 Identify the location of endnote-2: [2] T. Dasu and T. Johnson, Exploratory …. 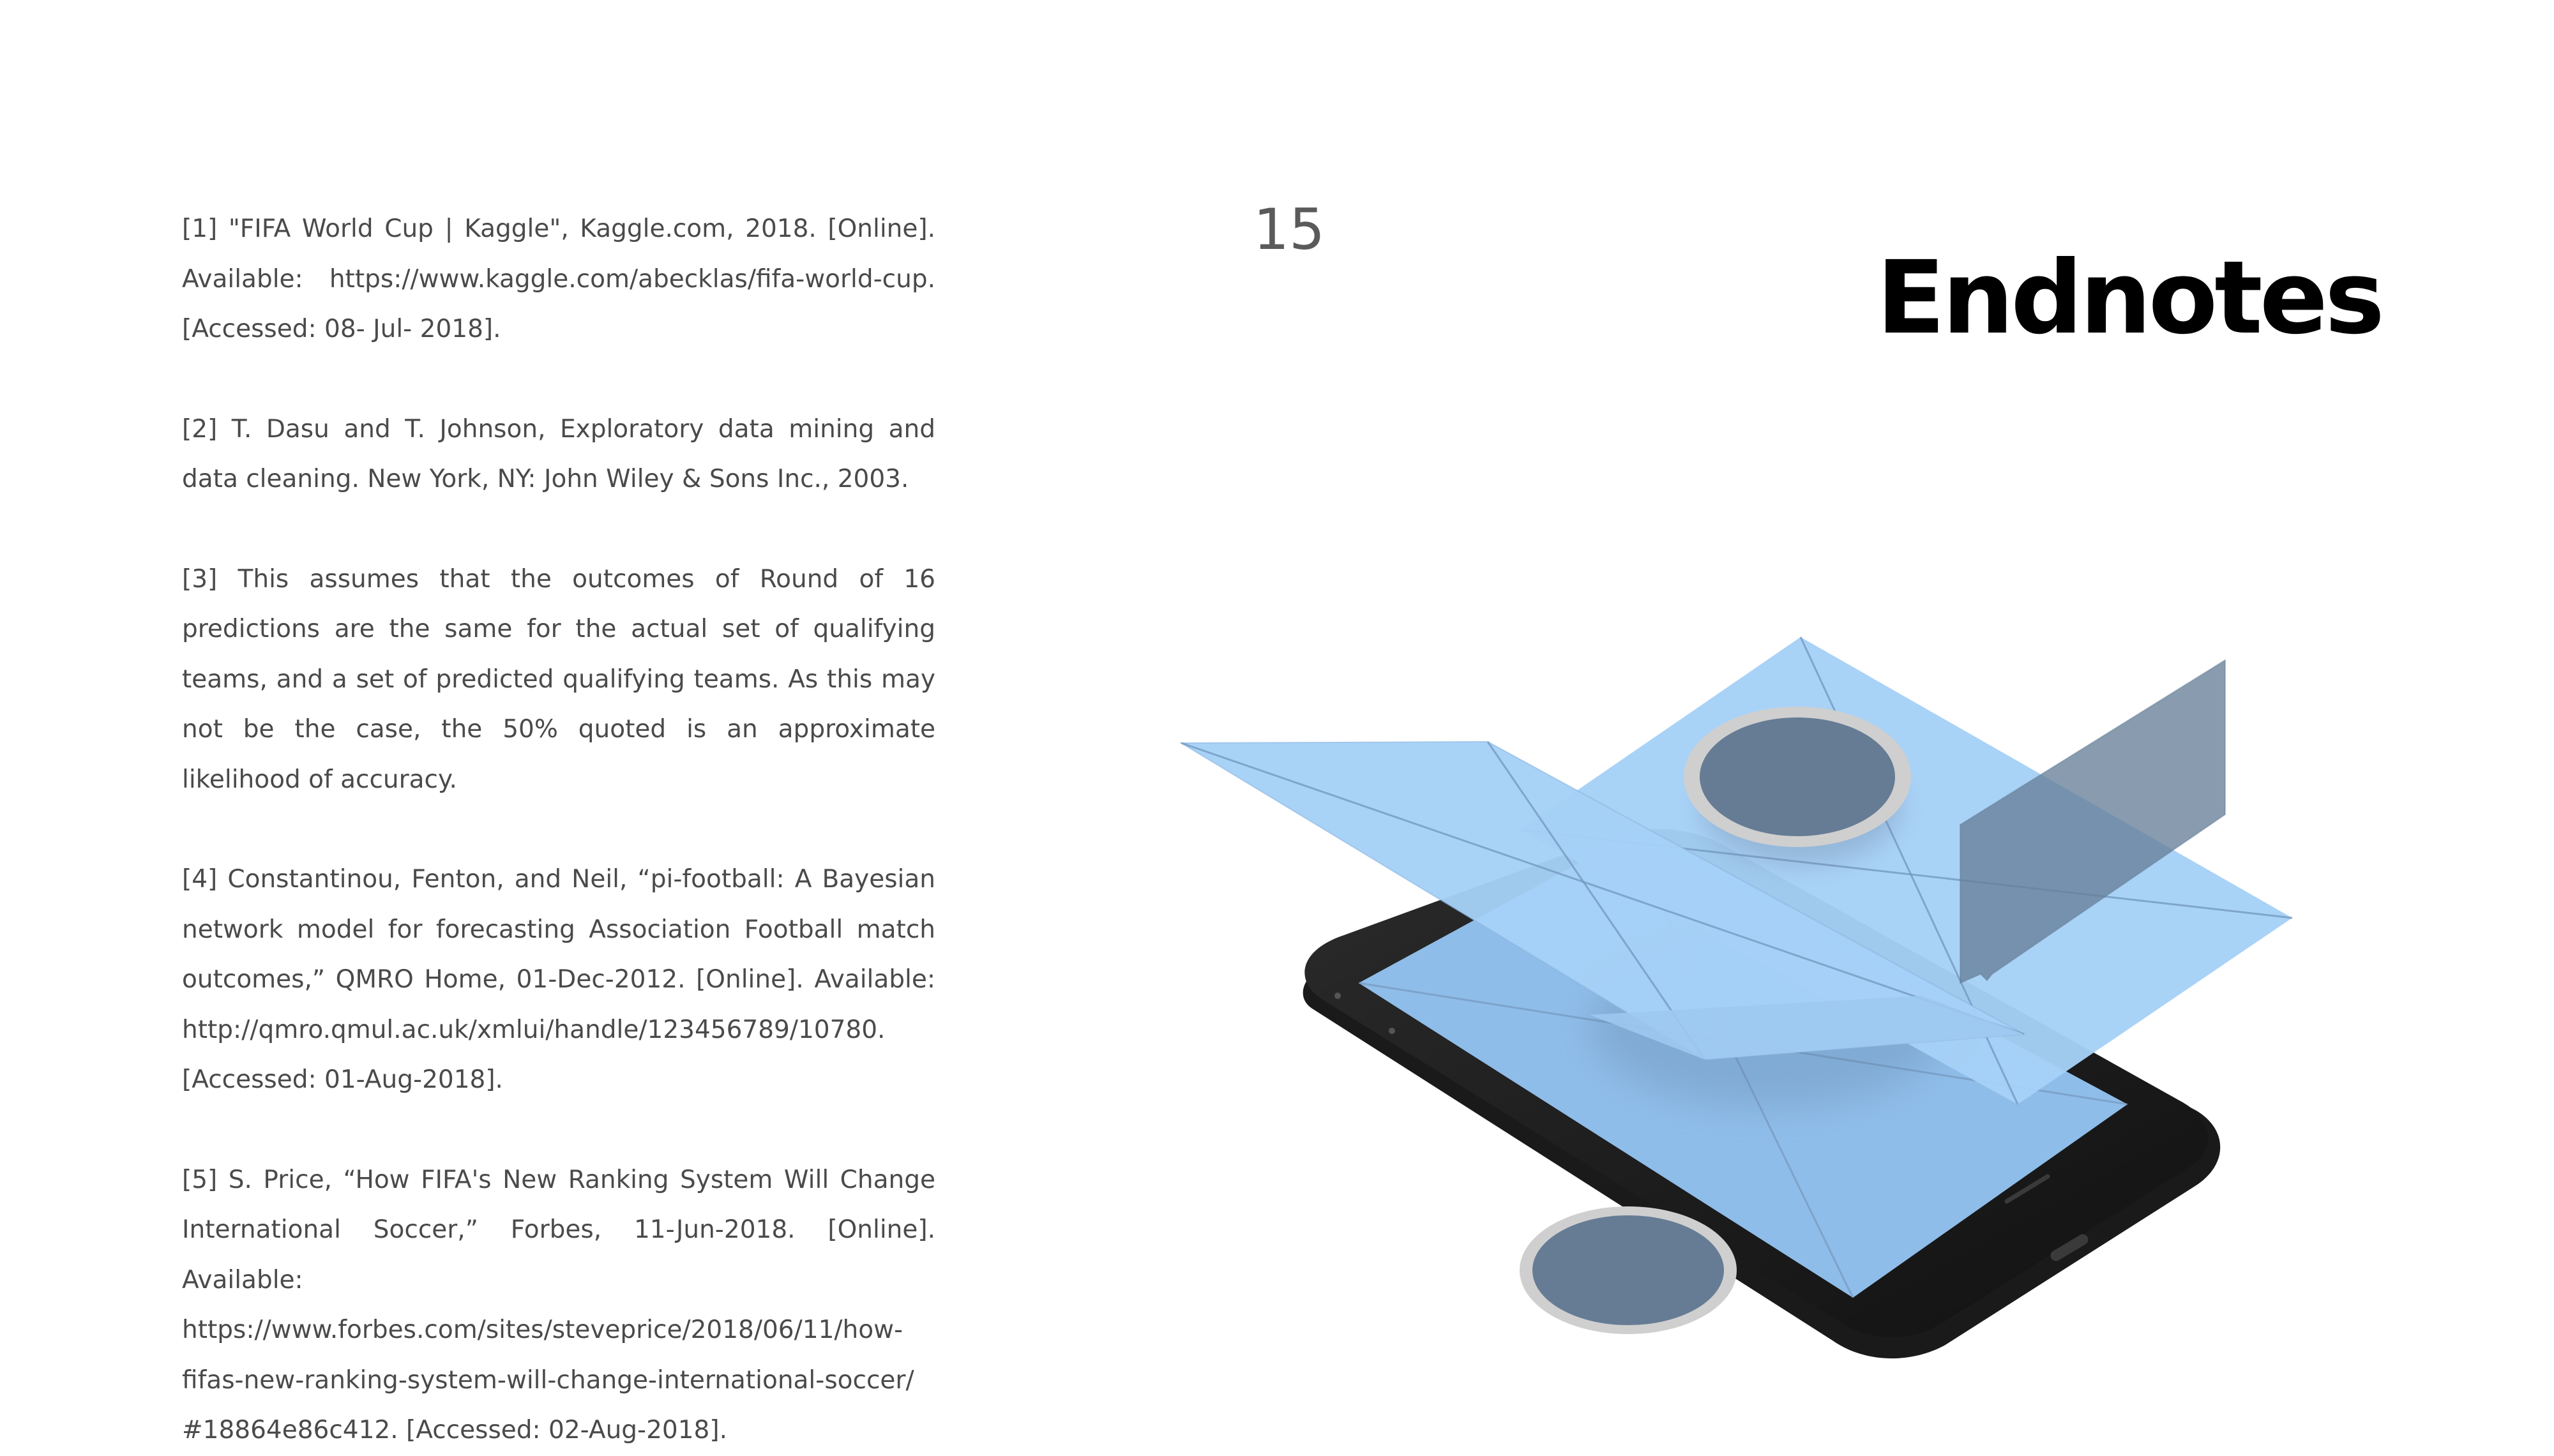
(558, 454).